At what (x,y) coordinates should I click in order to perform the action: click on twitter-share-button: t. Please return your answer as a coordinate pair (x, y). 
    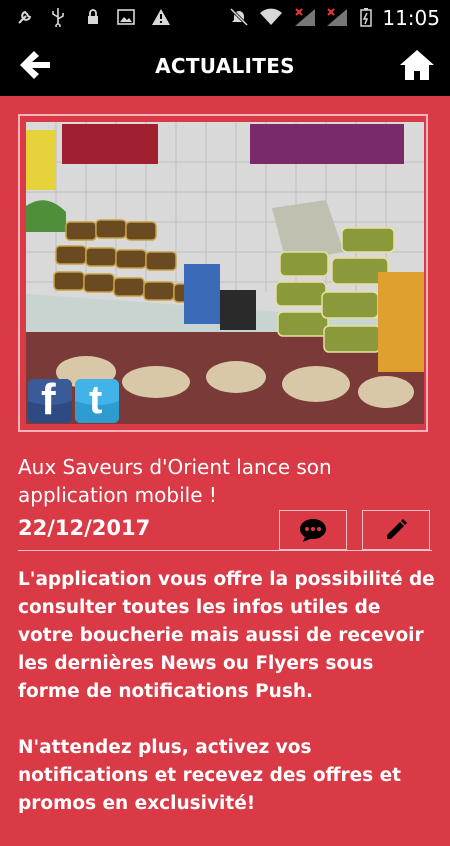
    Looking at the image, I should click on (97, 400).